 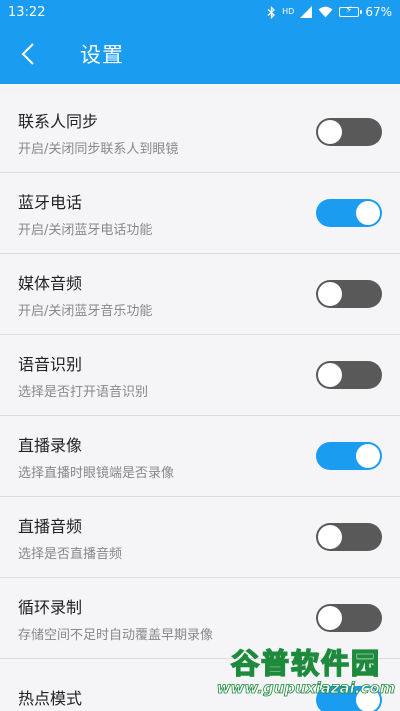 What do you see at coordinates (200, 537) in the screenshot?
I see `setting-row-live-audio: 直播音频 选择是否直播音频` at bounding box center [200, 537].